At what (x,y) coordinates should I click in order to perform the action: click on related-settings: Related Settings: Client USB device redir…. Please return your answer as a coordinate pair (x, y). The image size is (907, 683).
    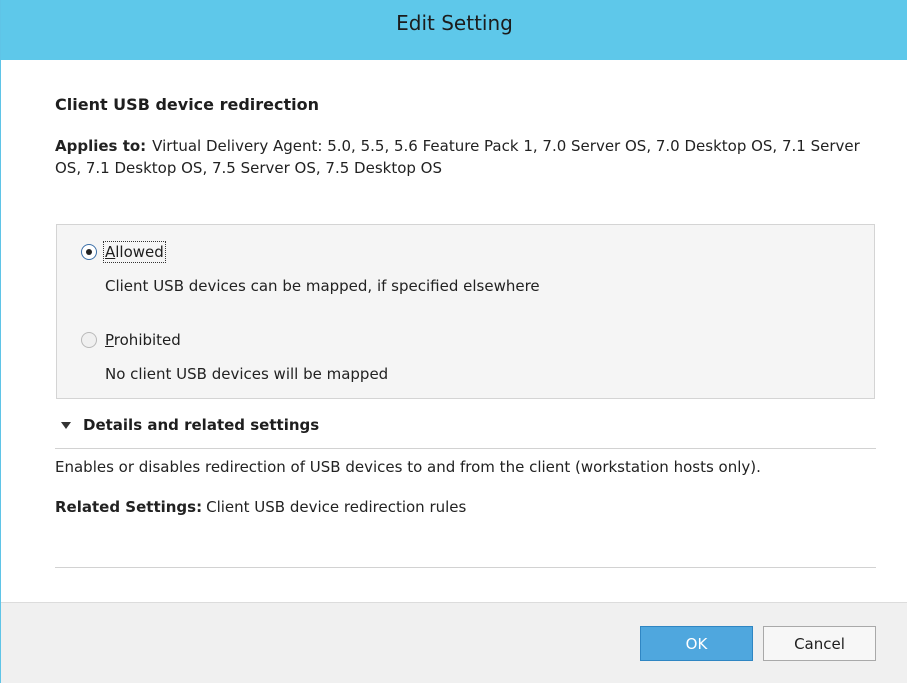
    Looking at the image, I should click on (260, 507).